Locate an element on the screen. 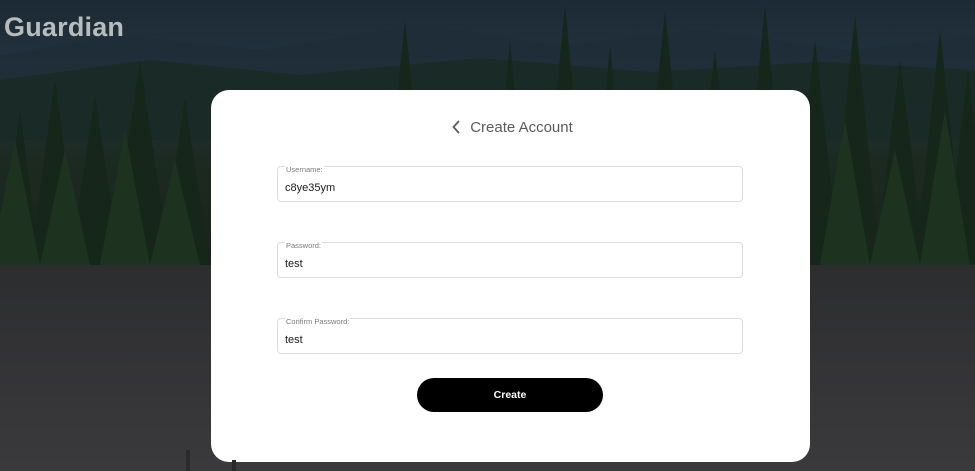  create-button: Create is located at coordinates (510, 395).